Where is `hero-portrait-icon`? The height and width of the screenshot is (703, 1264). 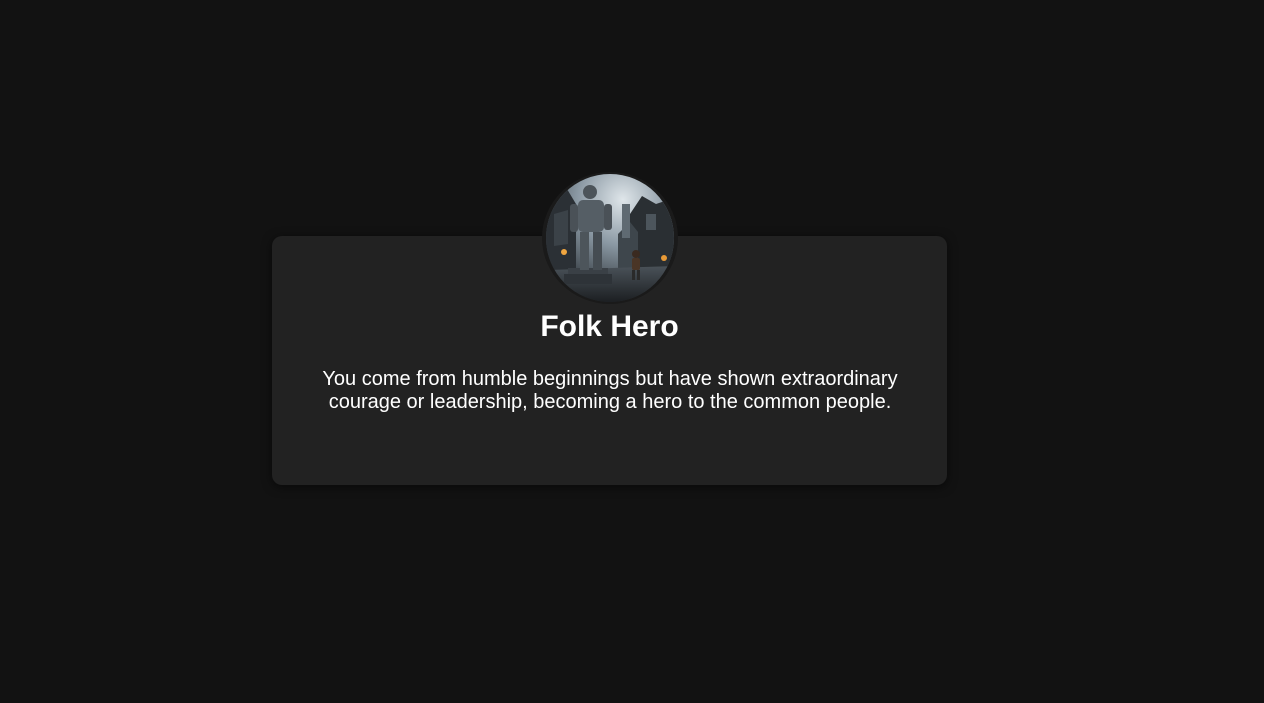
hero-portrait-icon is located at coordinates (610, 238).